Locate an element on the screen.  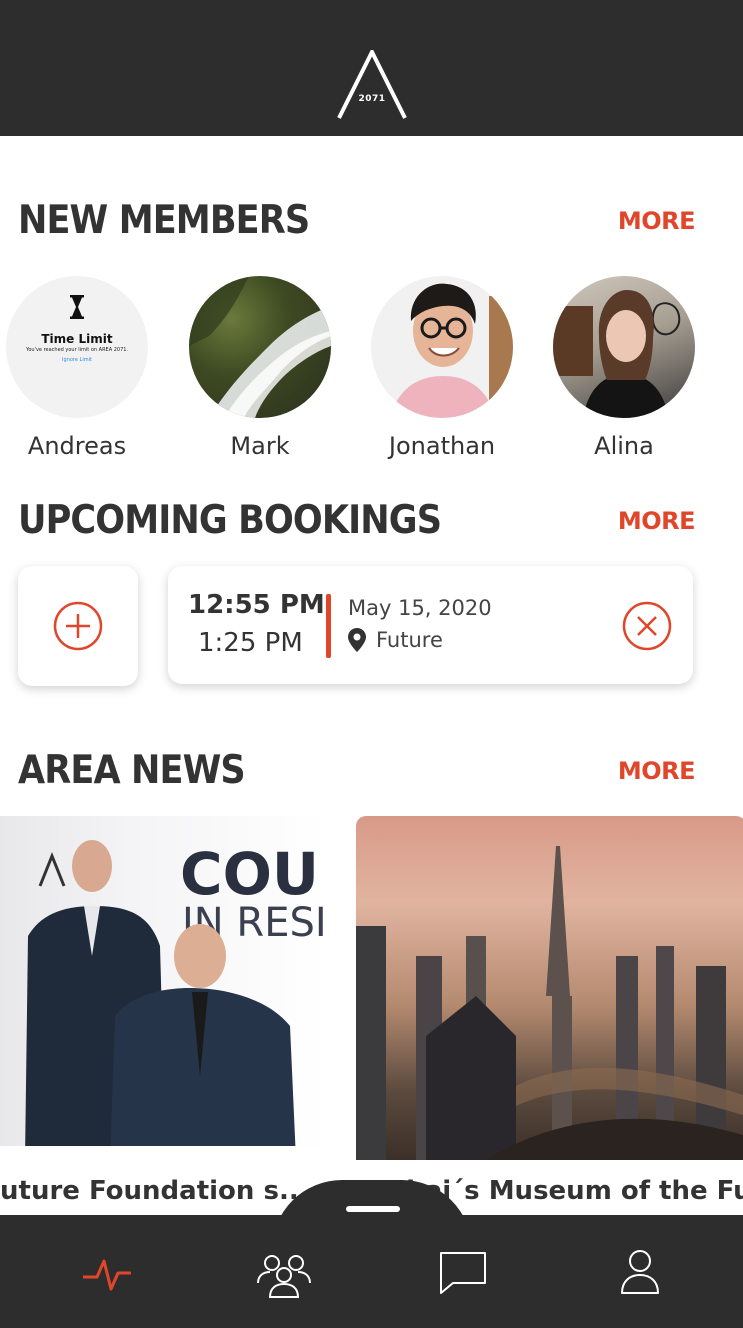
upcoming-bookings-more-link: MORE is located at coordinates (657, 521).